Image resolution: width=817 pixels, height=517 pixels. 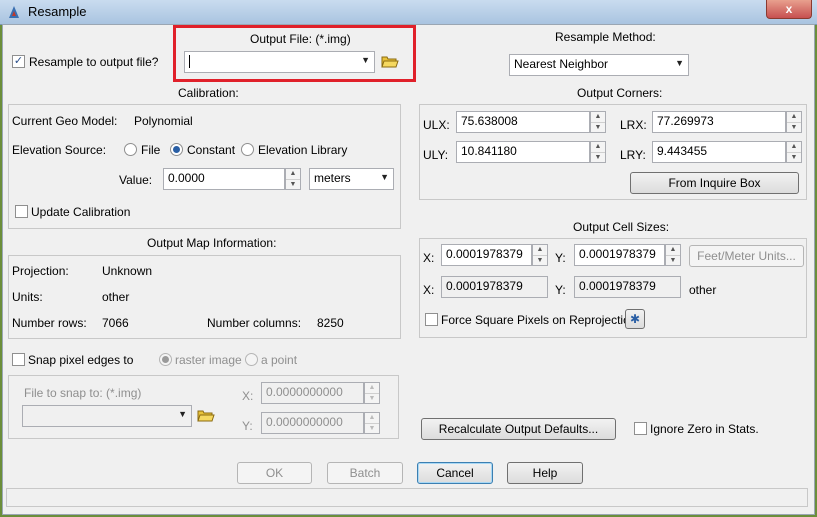 What do you see at coordinates (116, 297) in the screenshot?
I see `units-value: other` at bounding box center [116, 297].